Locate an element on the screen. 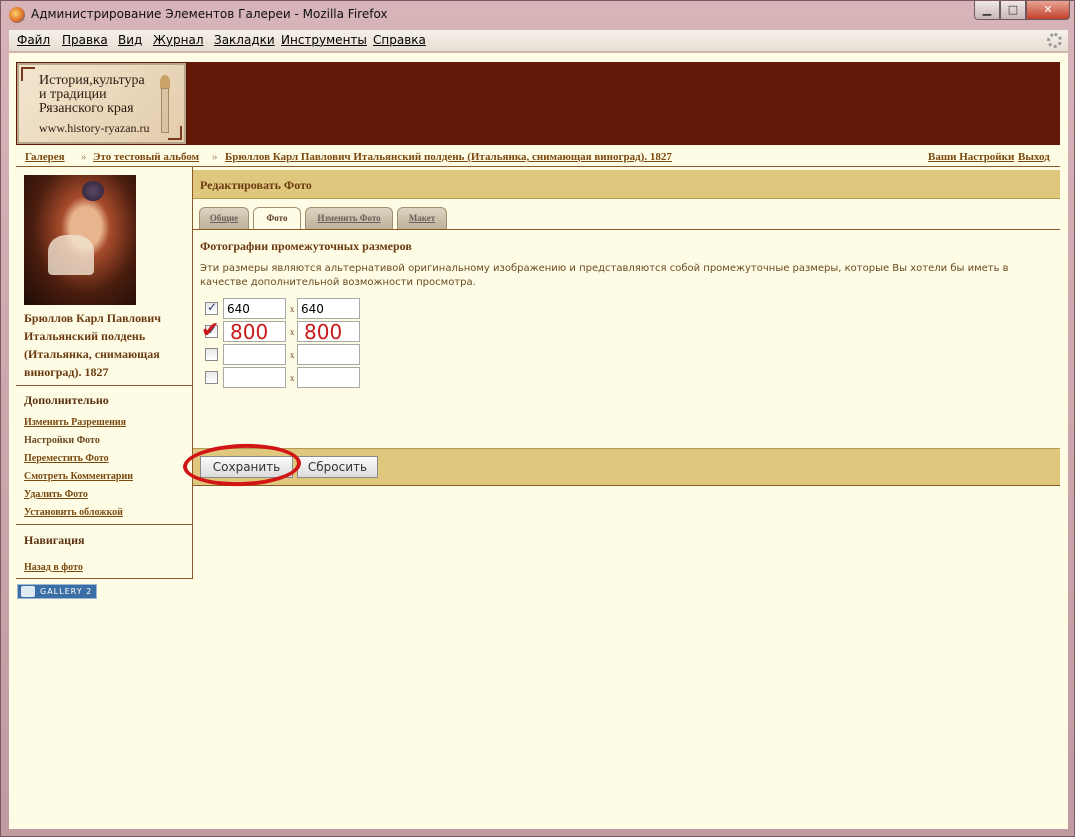  church-icon is located at coordinates (165, 104).